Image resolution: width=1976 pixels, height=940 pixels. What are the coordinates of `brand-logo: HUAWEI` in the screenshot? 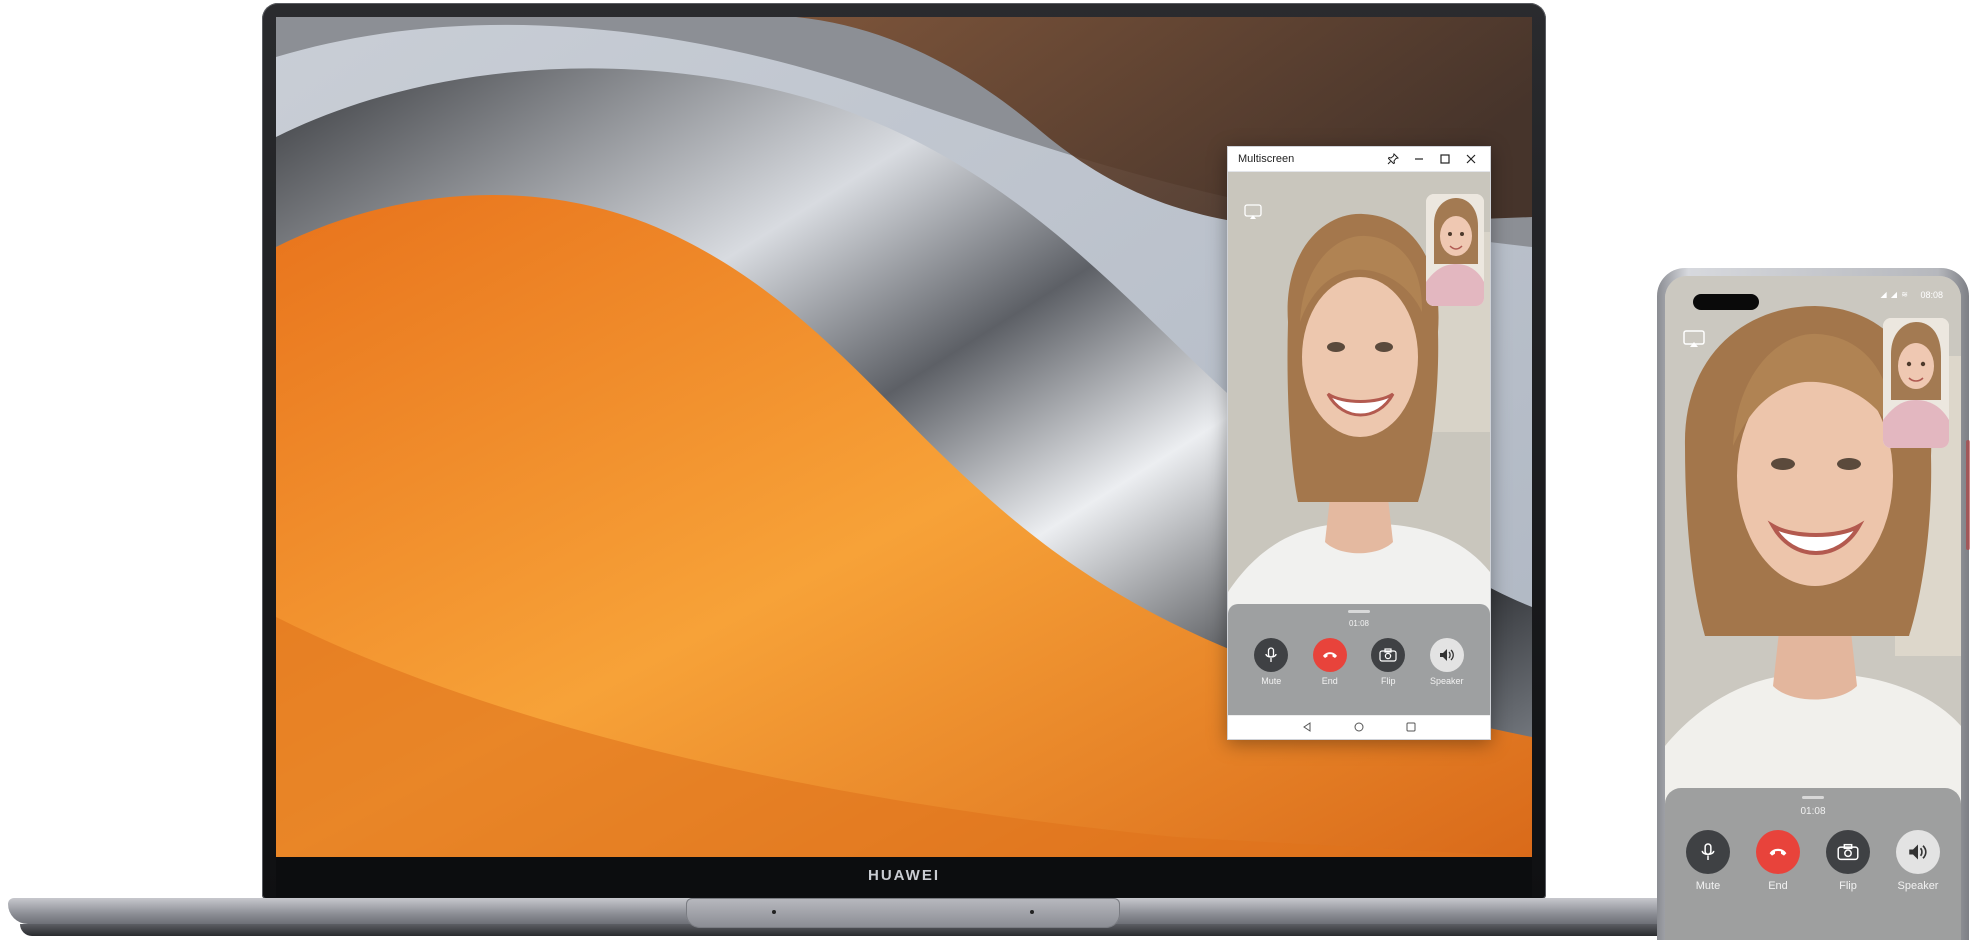 It's located at (904, 875).